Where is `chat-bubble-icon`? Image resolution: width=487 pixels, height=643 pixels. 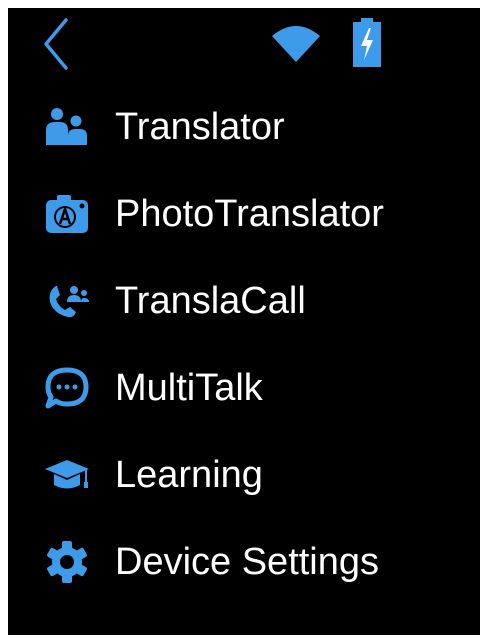 chat-bubble-icon is located at coordinates (67, 388).